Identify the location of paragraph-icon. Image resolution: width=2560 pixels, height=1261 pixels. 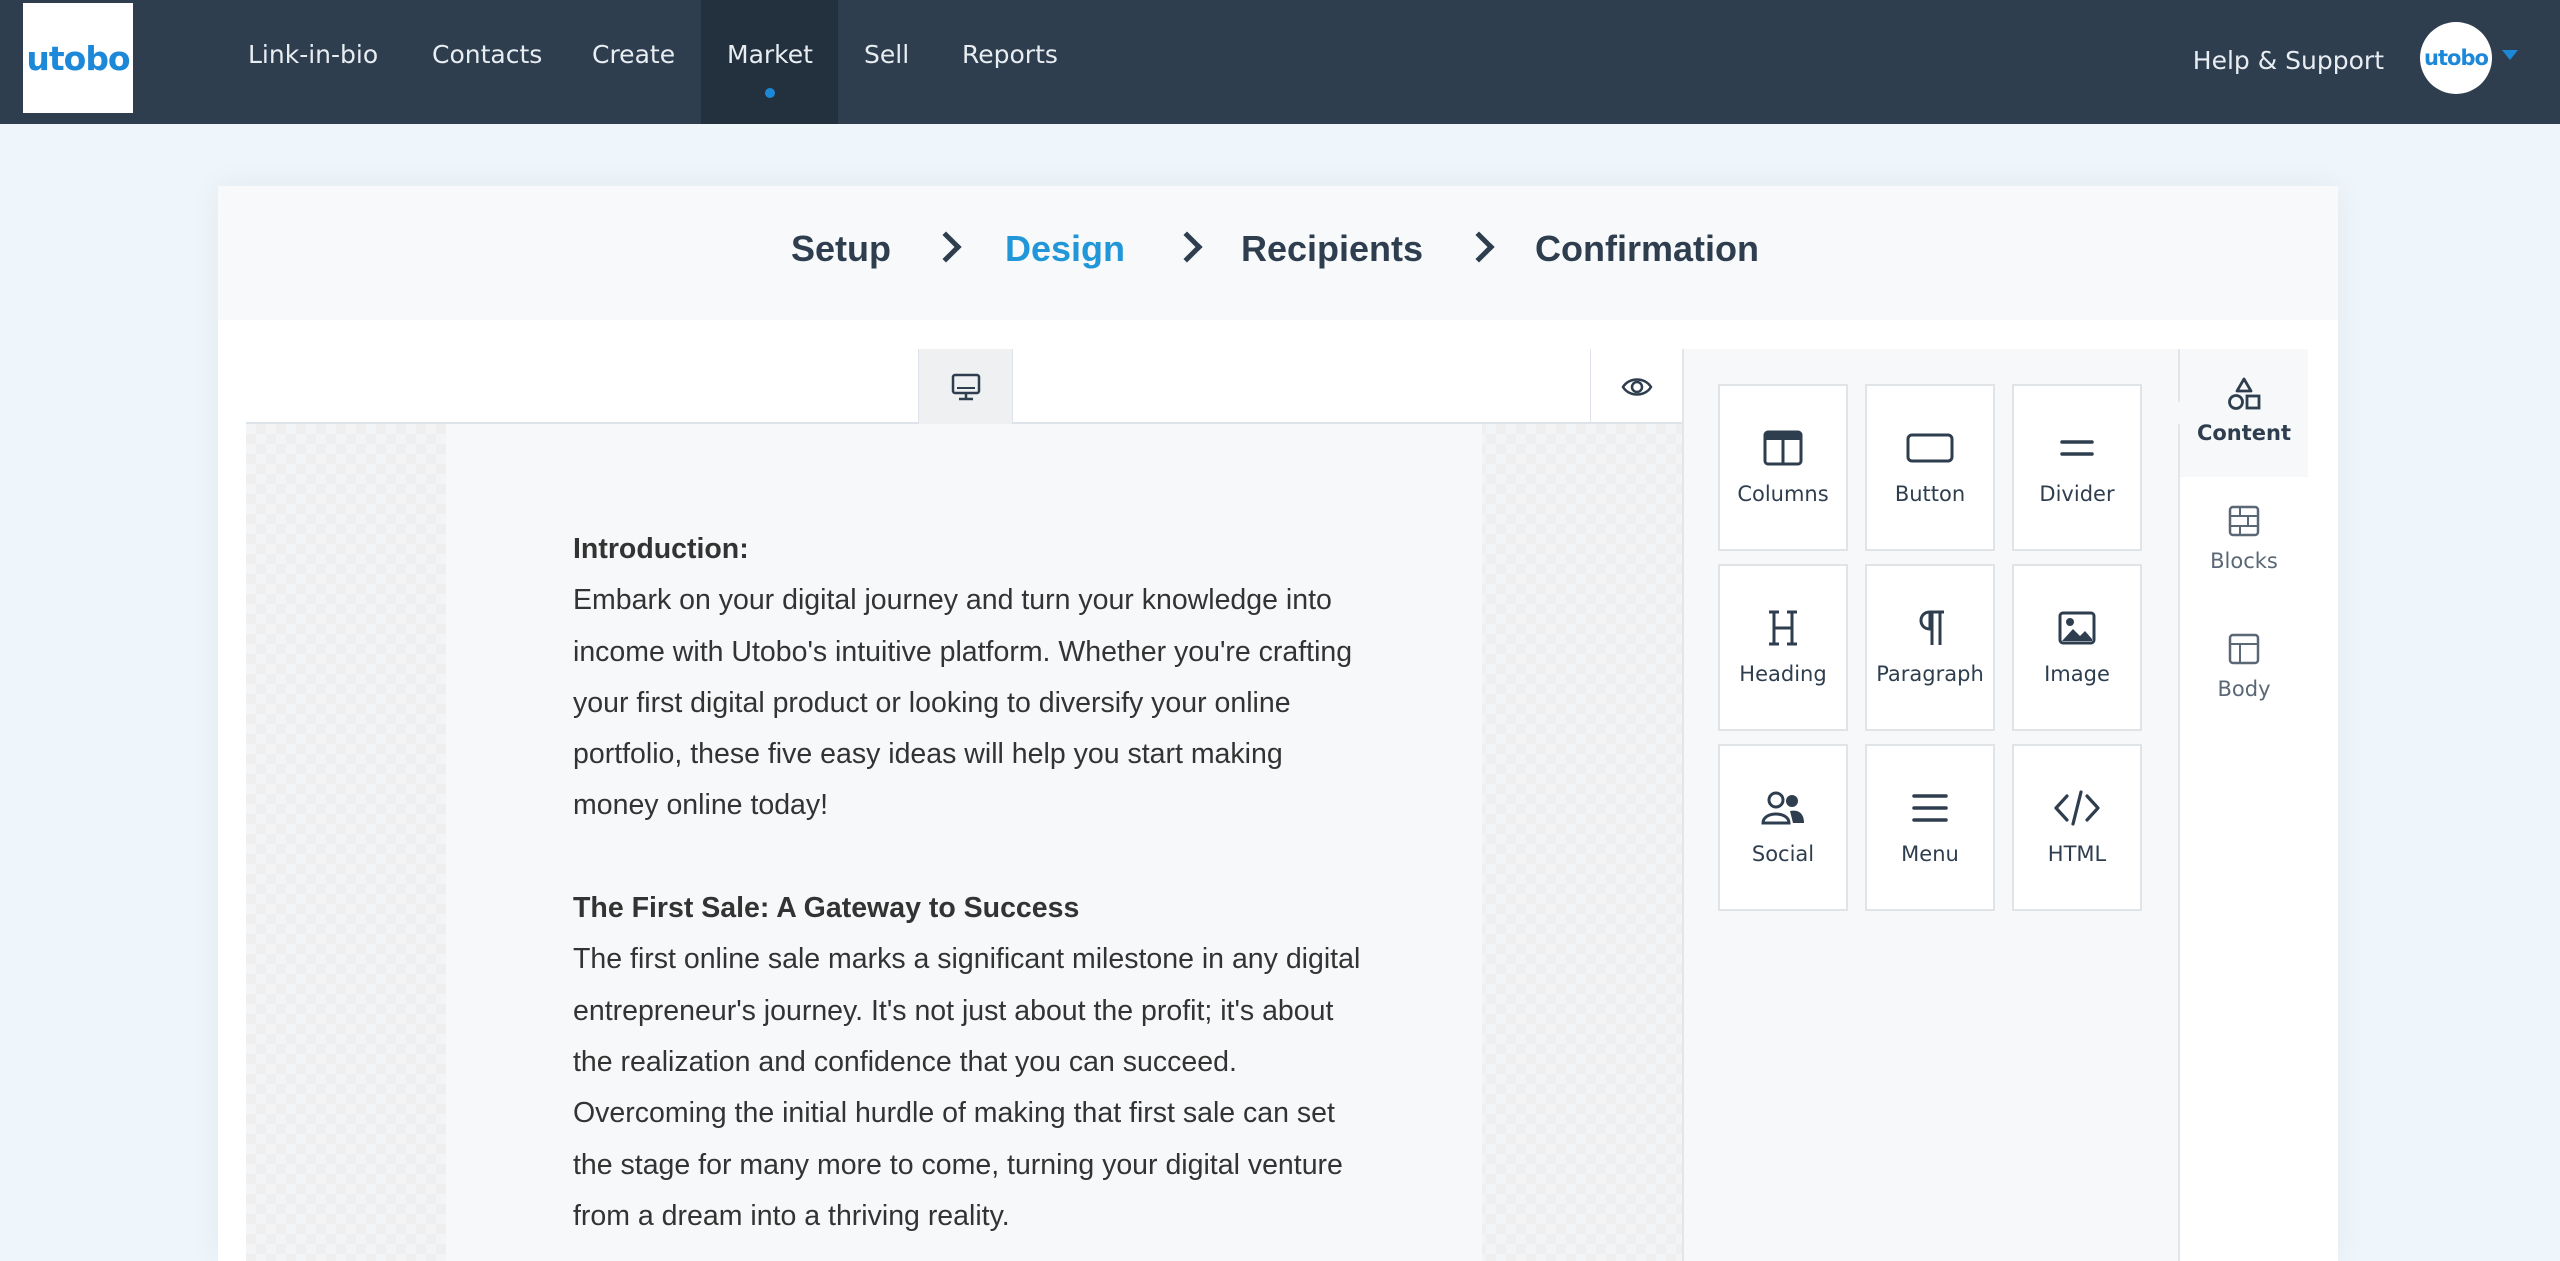
(1931, 627).